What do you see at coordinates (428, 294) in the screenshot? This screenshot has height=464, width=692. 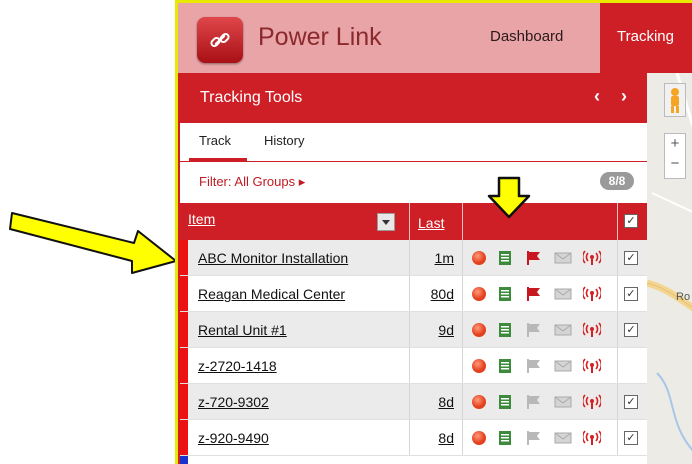 I see `last-update-link: 80d` at bounding box center [428, 294].